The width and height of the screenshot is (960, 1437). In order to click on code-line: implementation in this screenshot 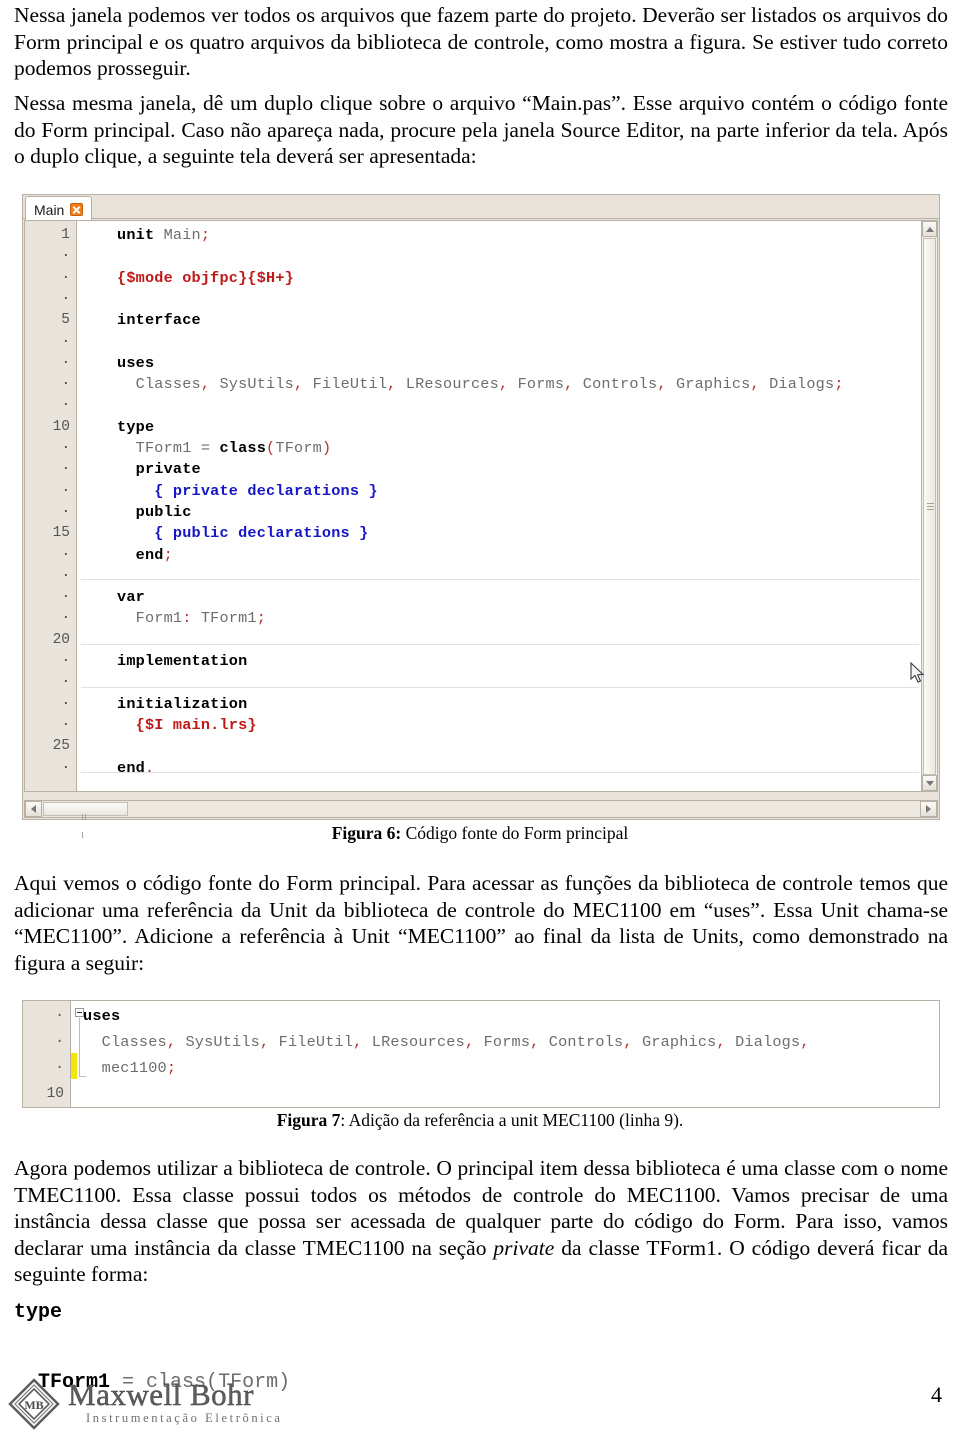, I will do `click(182, 661)`.